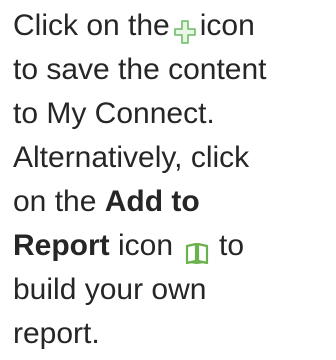 This screenshot has width=336, height=360. I want to click on instruction-line-1: Click on the icon, so click(173, 26).